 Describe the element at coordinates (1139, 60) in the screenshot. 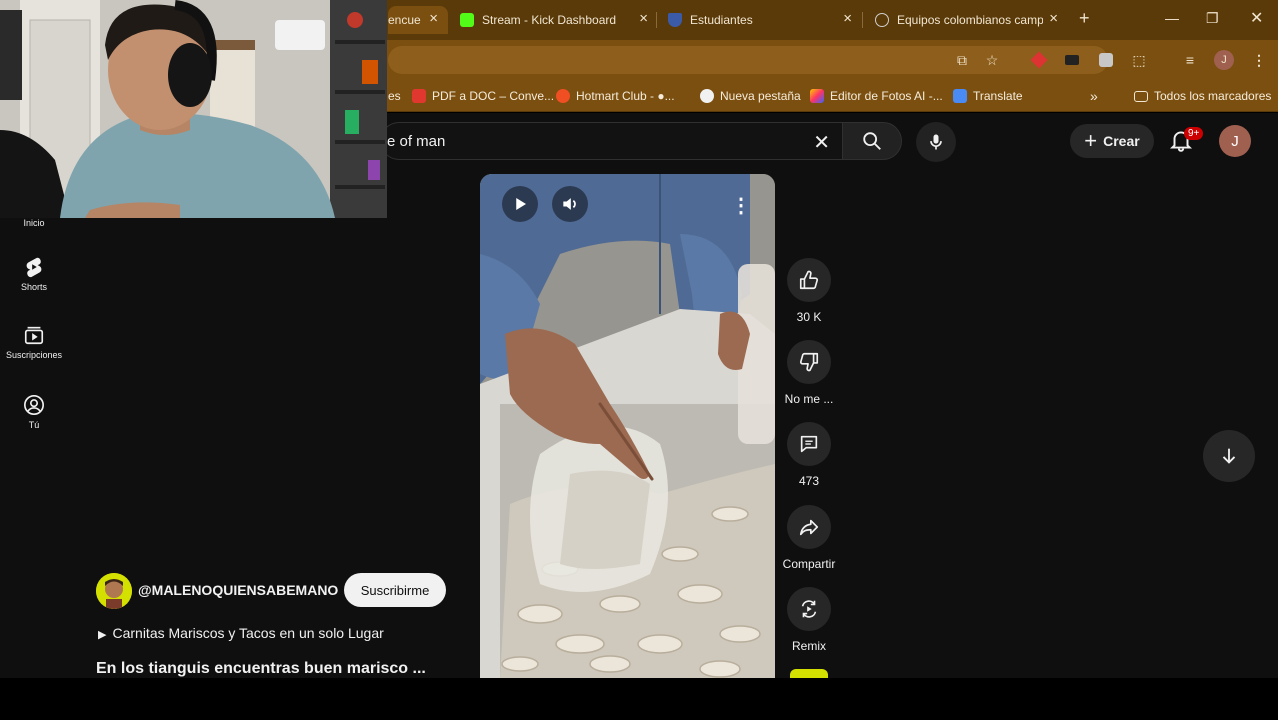

I see `extensions-puzzle-icon: ⬚` at that location.